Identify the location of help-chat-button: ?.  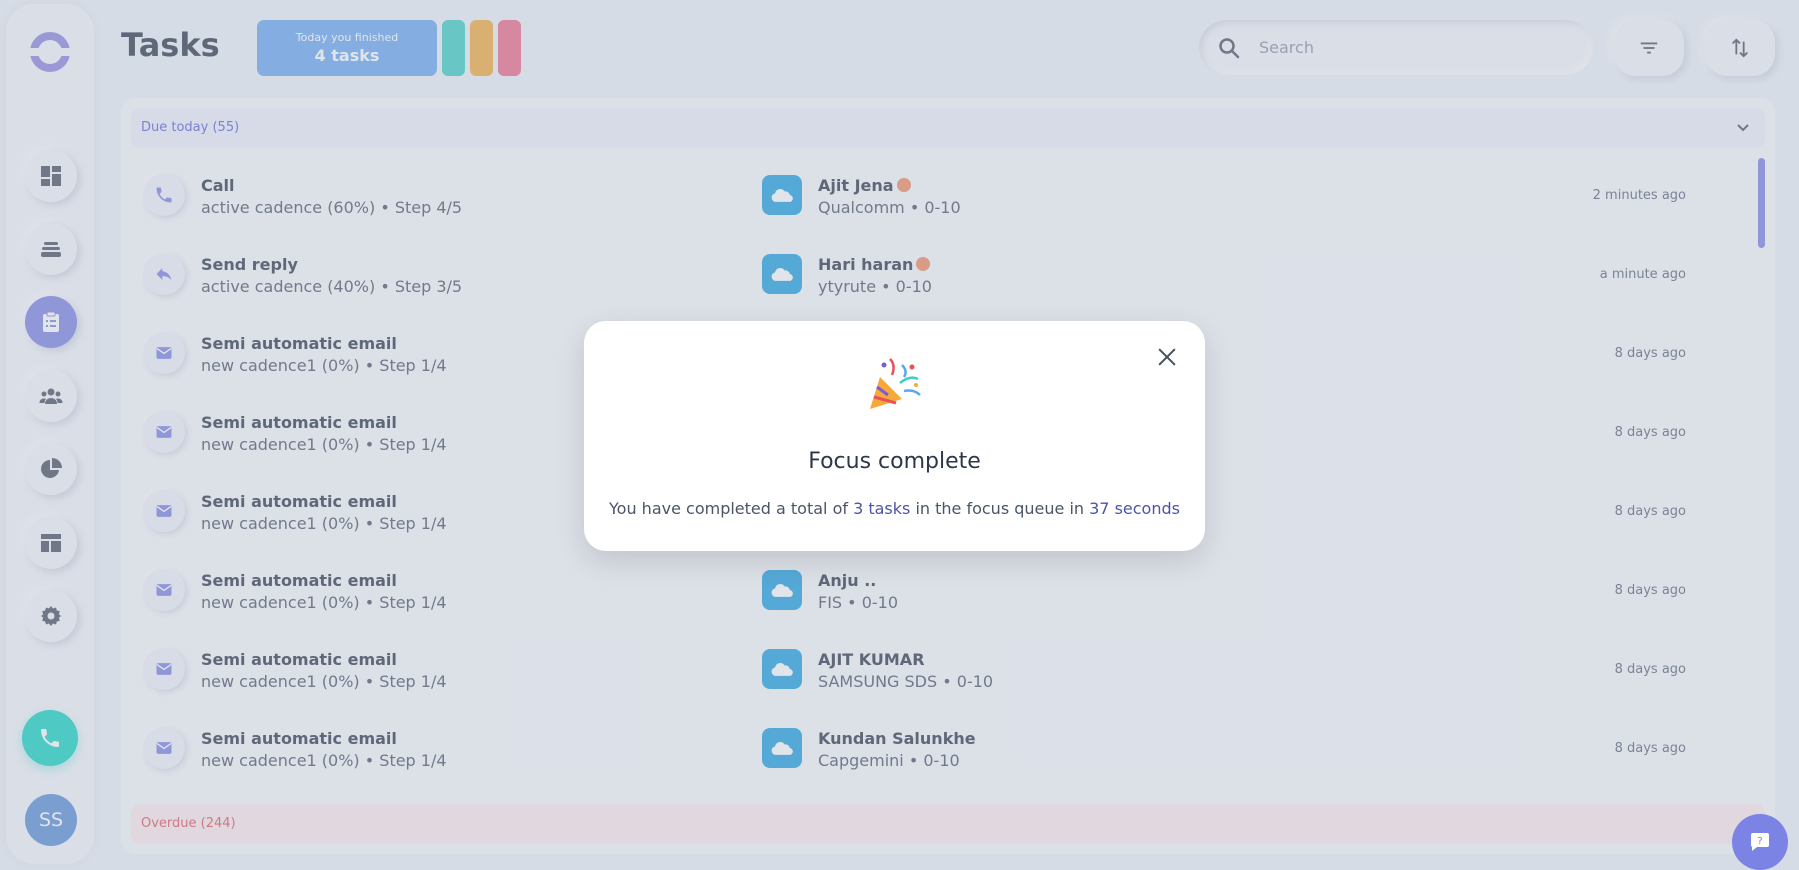
(1760, 842).